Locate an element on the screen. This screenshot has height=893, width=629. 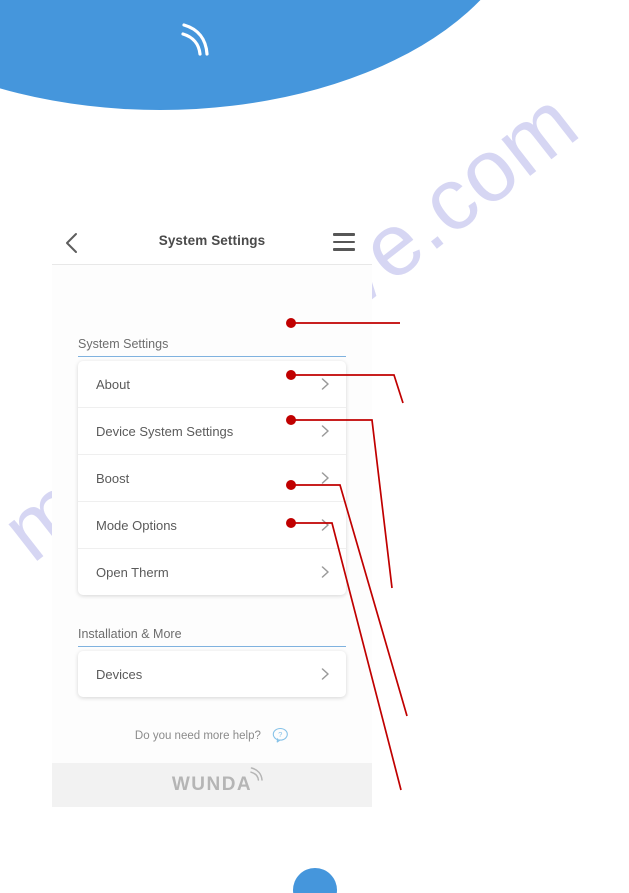
list-item-label: Device System Settings is located at coordinates (165, 431).